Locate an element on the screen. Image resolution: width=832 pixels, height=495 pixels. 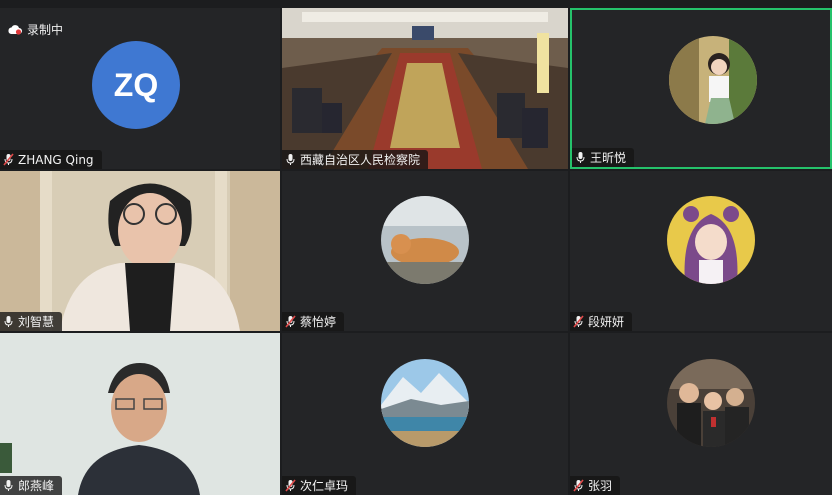
recording-indicator: 录制中 is located at coordinates (35, 29).